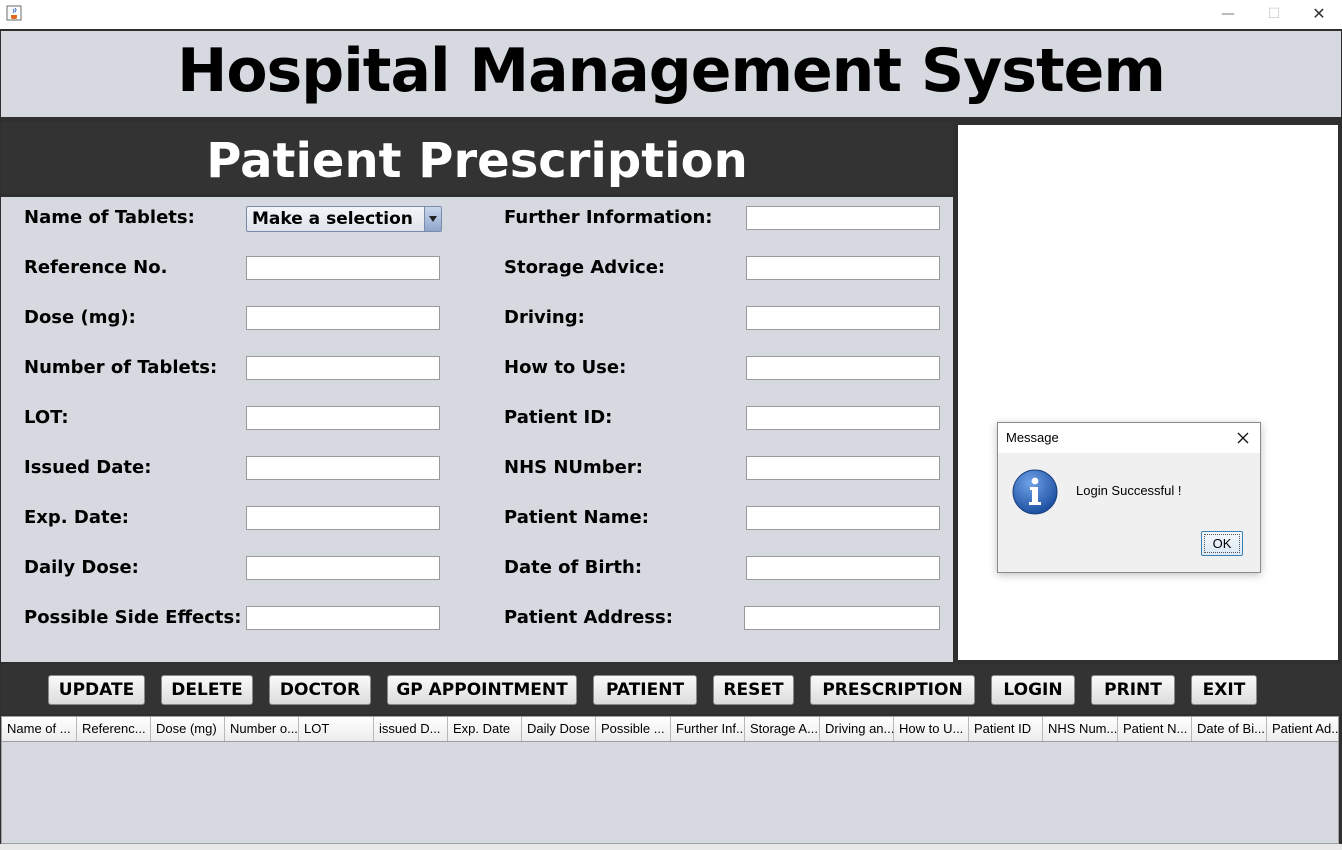  I want to click on tablet-name-combobox: Make a selection, so click(344, 219).